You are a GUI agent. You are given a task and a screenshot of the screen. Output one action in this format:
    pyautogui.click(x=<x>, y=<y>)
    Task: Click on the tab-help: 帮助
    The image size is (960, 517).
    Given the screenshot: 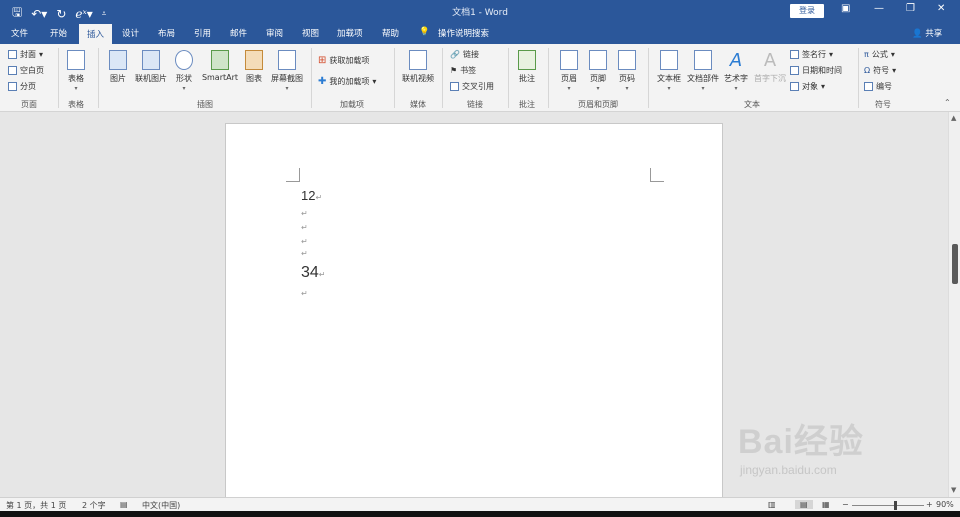 What is the action you would take?
    pyautogui.click(x=390, y=33)
    